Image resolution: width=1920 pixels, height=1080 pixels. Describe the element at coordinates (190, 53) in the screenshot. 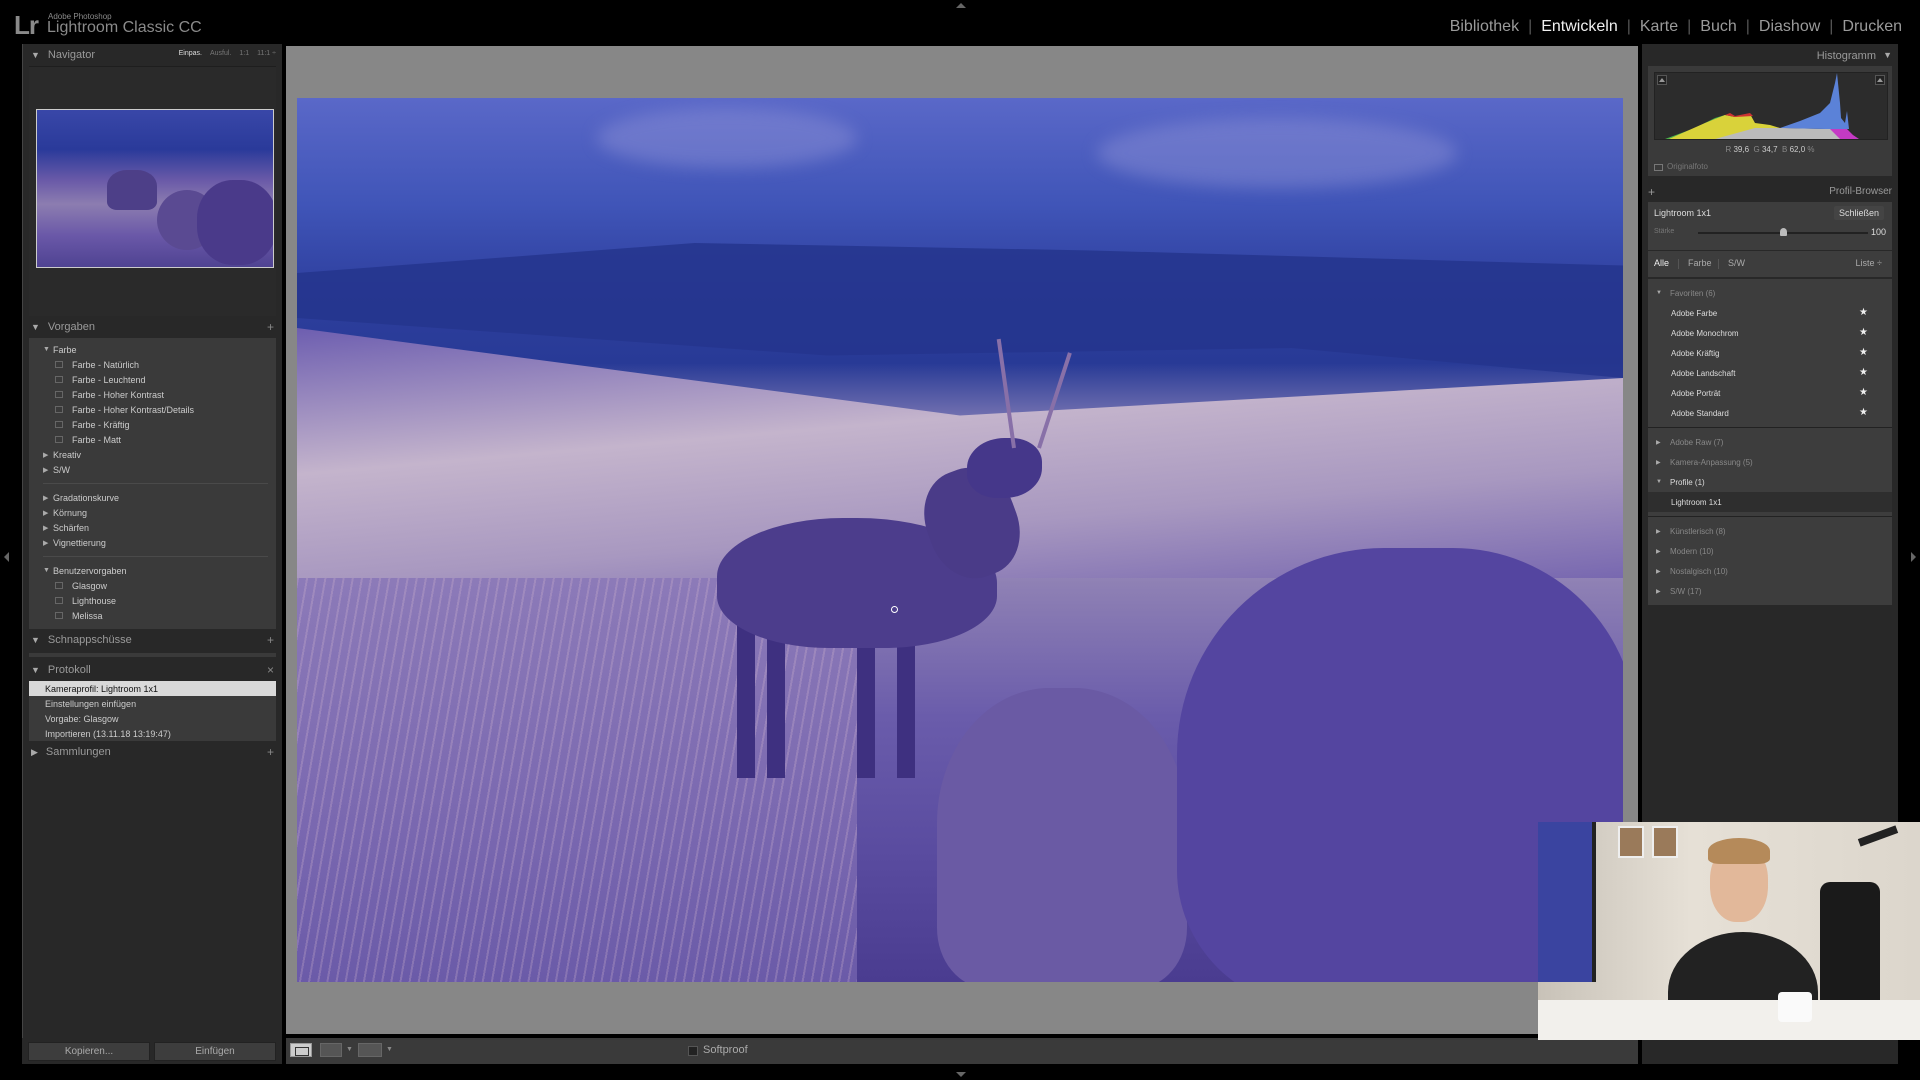

I see `zoom-fit: Einpas.` at that location.